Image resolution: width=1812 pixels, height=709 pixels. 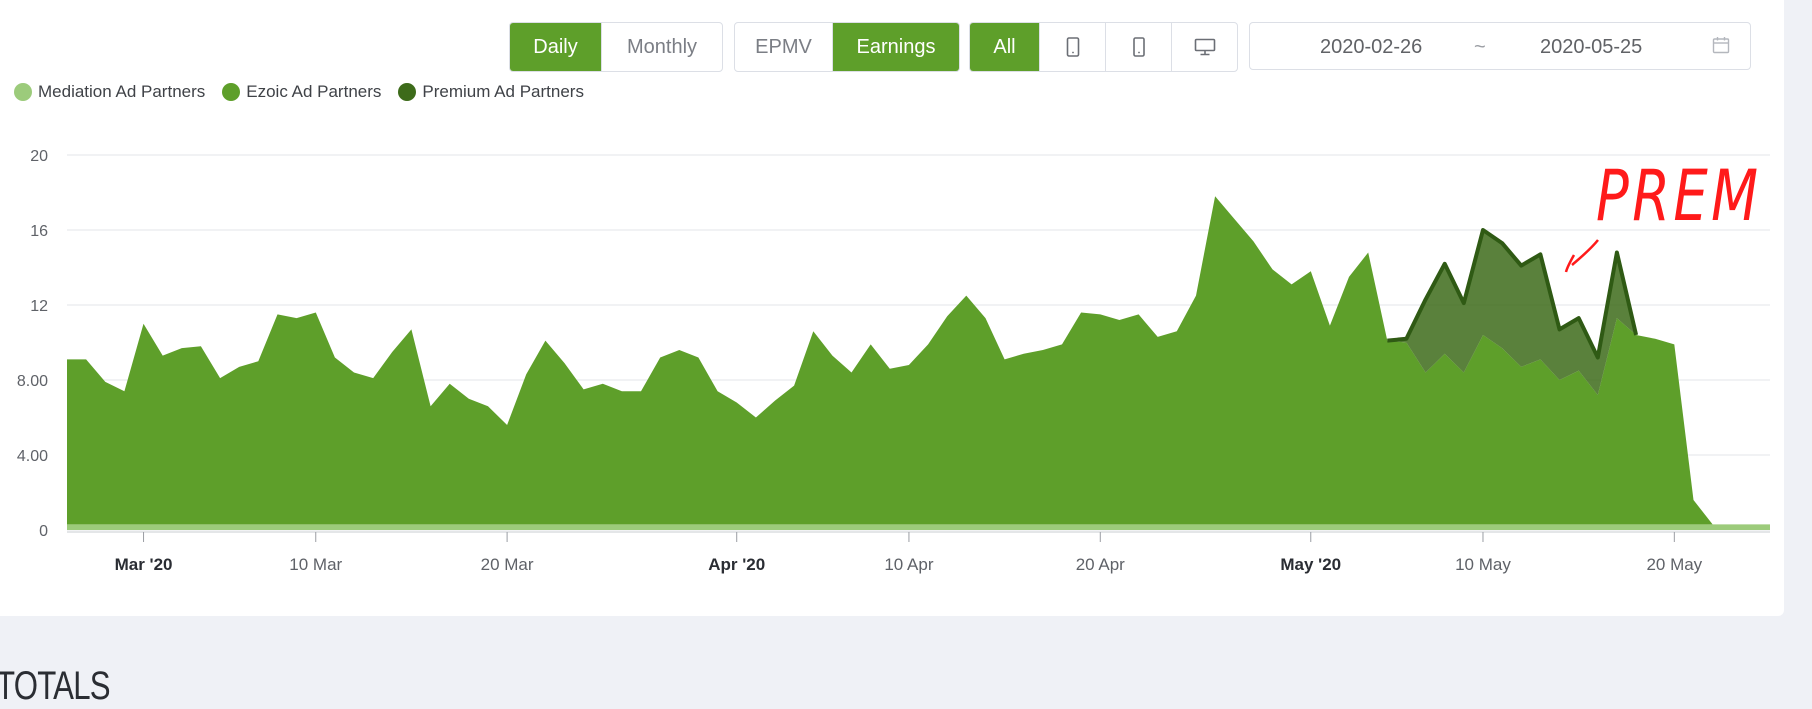 What do you see at coordinates (39, 306) in the screenshot?
I see `y-tick-label: 12` at bounding box center [39, 306].